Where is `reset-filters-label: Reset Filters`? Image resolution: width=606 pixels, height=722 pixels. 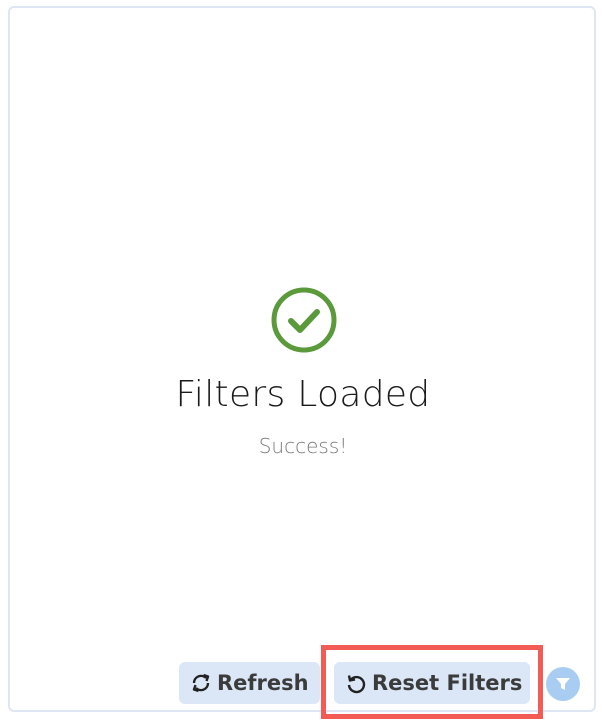
reset-filters-label: Reset Filters is located at coordinates (447, 683).